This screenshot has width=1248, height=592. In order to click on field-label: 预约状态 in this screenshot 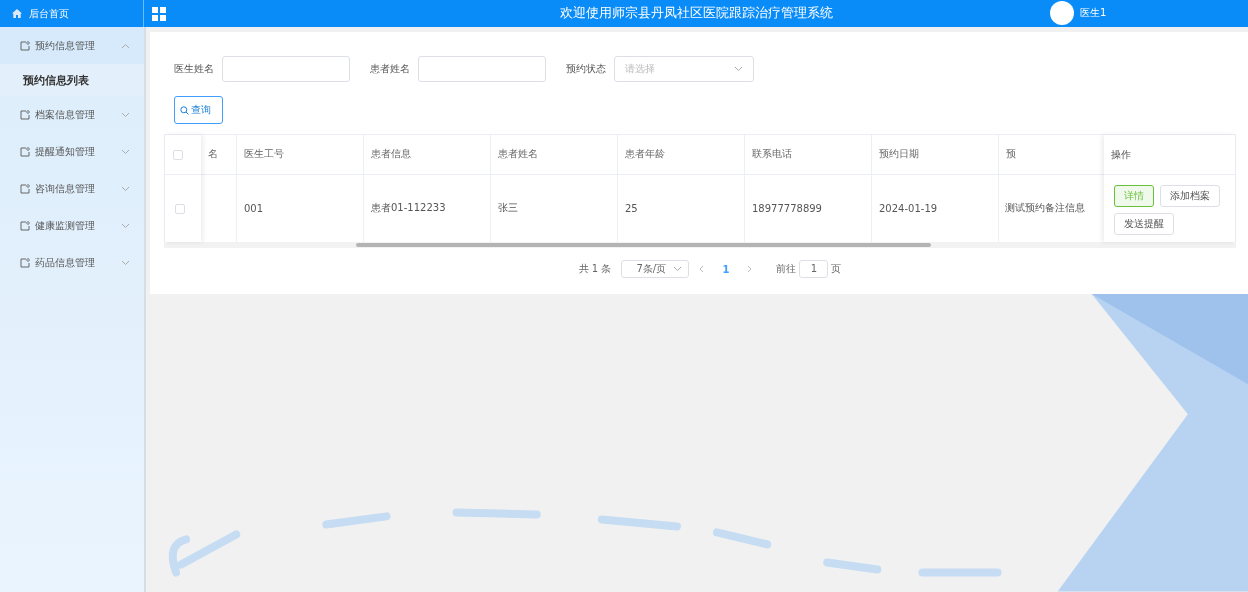, I will do `click(586, 69)`.